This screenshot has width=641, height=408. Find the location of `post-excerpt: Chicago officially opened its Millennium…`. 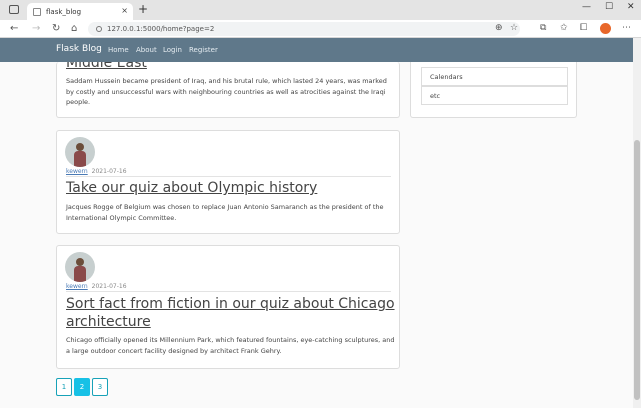

post-excerpt: Chicago officially opened its Millennium… is located at coordinates (230, 345).